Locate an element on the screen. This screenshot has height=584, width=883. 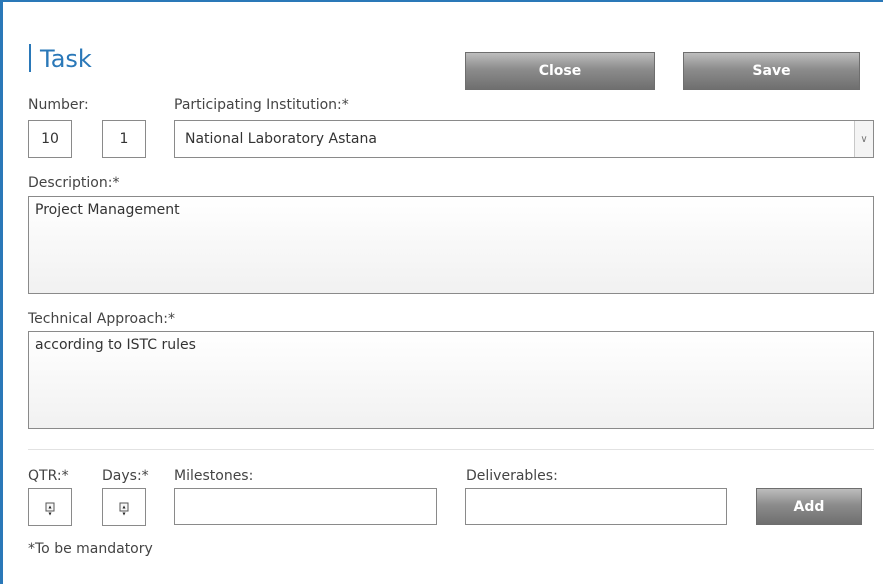
deliverables-label: Deliverables: is located at coordinates (512, 476).